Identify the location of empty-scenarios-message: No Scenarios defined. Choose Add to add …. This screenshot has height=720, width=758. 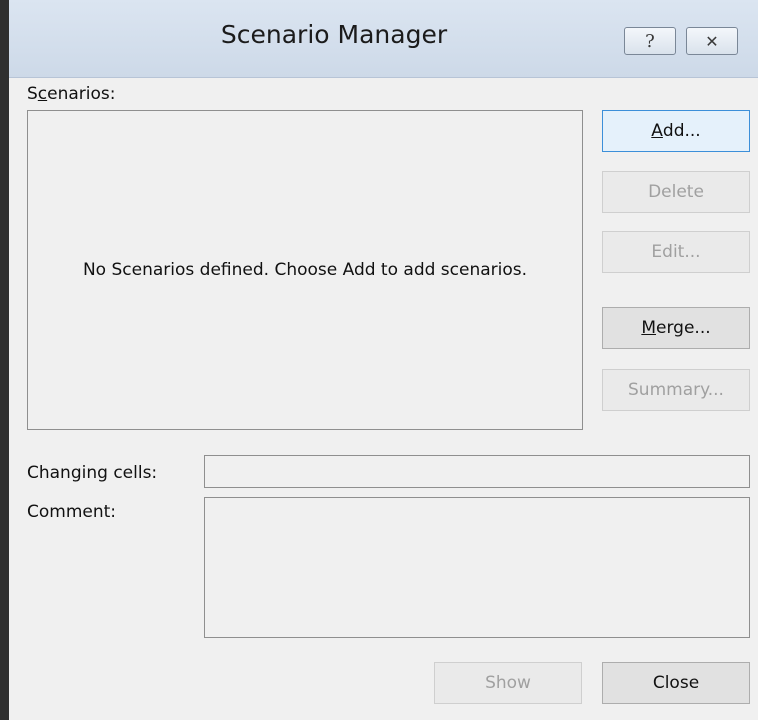
(305, 270).